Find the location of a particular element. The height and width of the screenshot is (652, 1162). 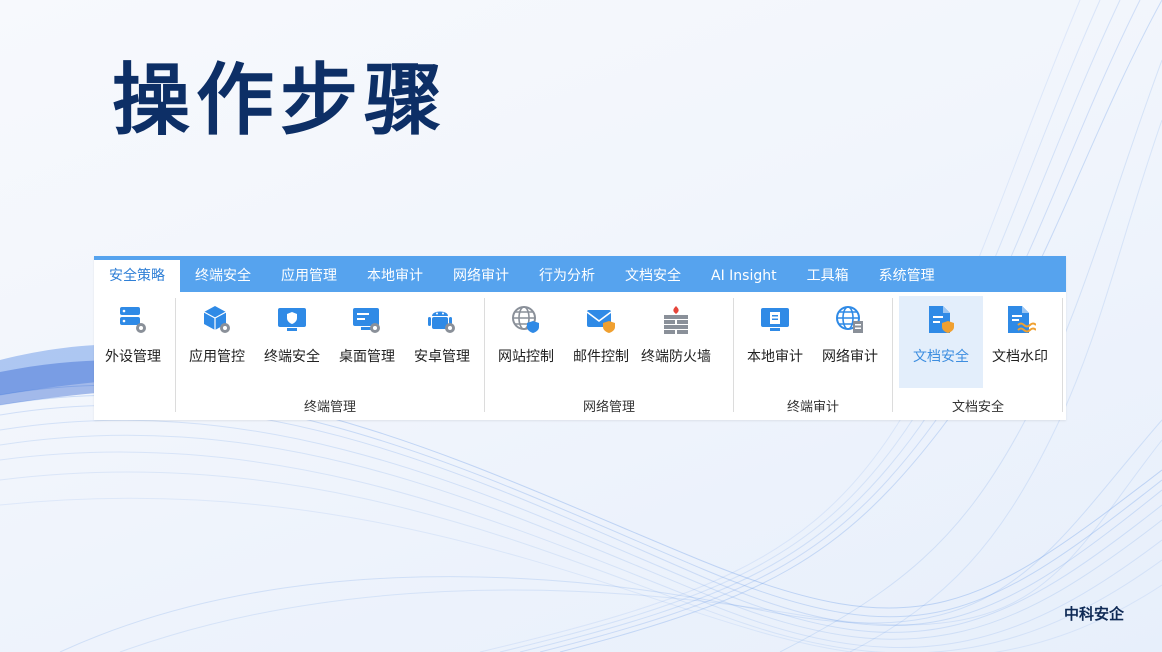

group-endpoint-audit: 本地审计 网络审计 终端审计 is located at coordinates (813, 356).